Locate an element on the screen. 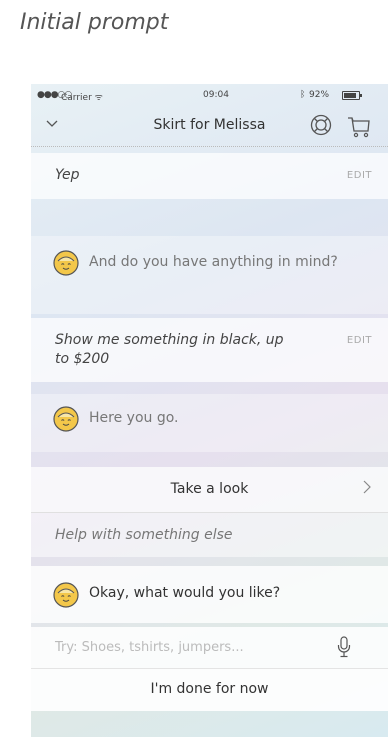 The height and width of the screenshot is (737, 388). help-option-label: Help with something else is located at coordinates (144, 535).